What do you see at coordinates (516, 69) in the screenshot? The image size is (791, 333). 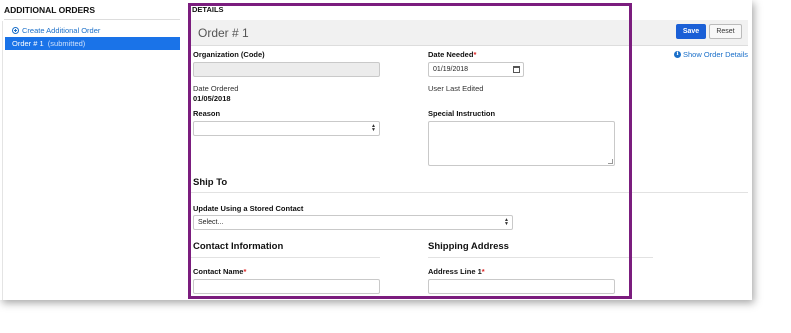 I see `calendar-icon` at bounding box center [516, 69].